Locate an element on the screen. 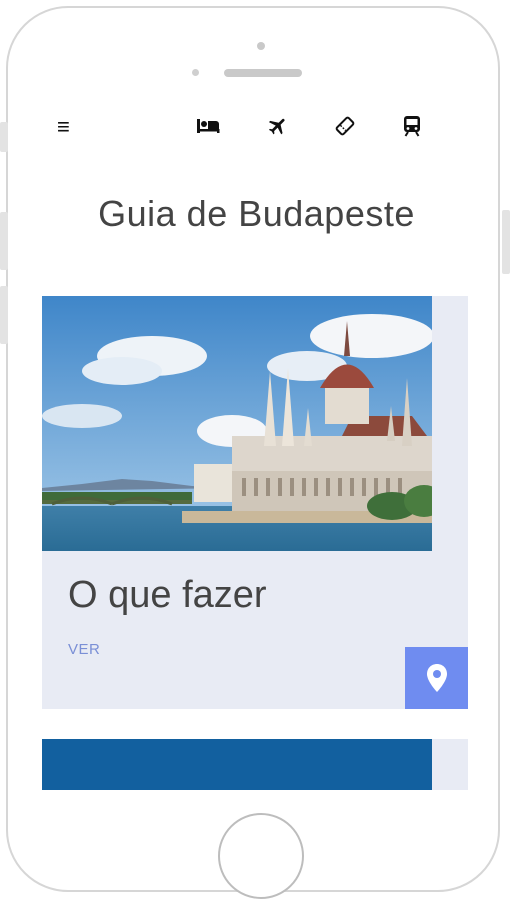  side-button-volume-up is located at coordinates (4, 241).